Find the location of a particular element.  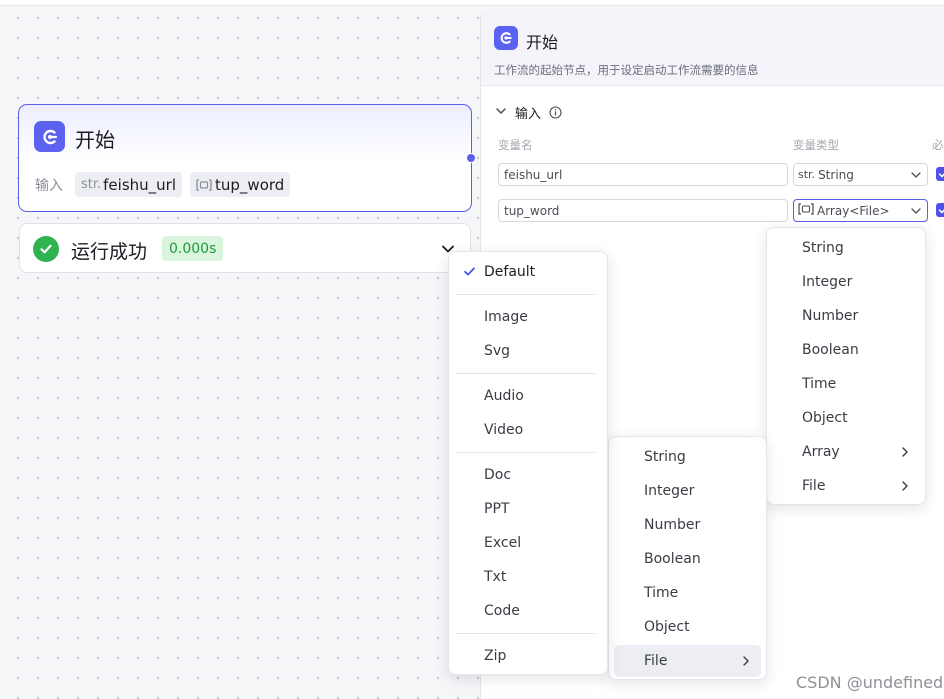

menu-item-zip: Zip is located at coordinates (528, 656).